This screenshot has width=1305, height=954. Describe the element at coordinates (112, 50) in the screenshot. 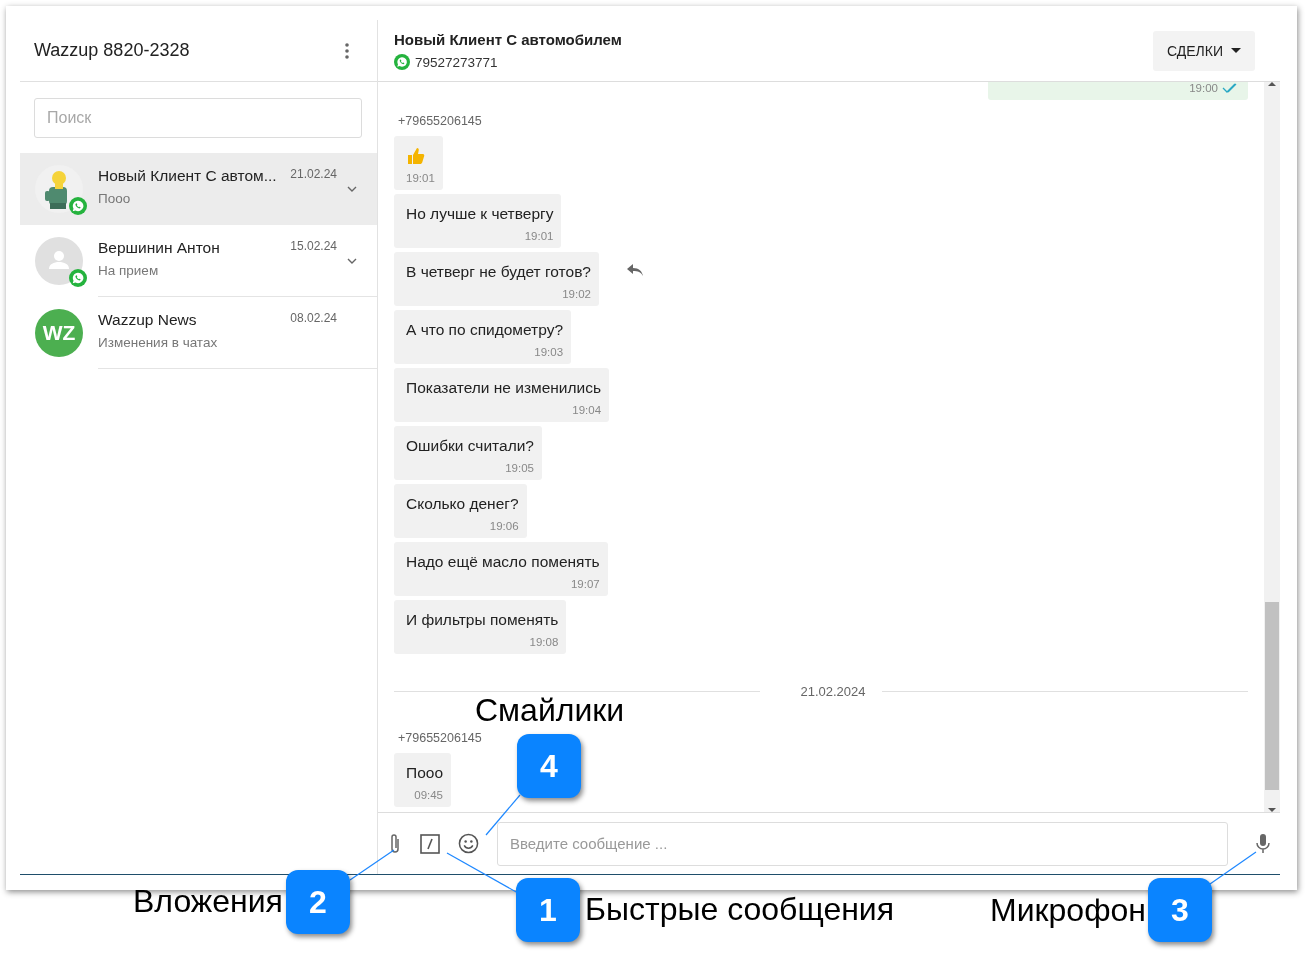

I see `account-title: Wazzup 8820-2328` at that location.